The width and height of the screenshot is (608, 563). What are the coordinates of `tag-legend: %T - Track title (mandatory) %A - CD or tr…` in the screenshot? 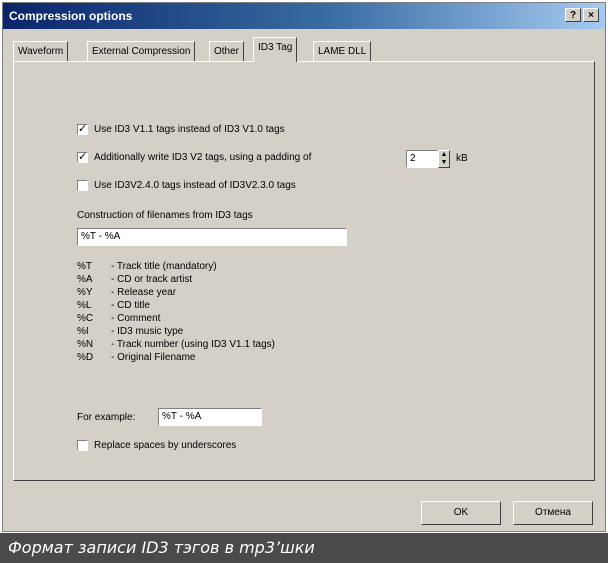 It's located at (176, 312).